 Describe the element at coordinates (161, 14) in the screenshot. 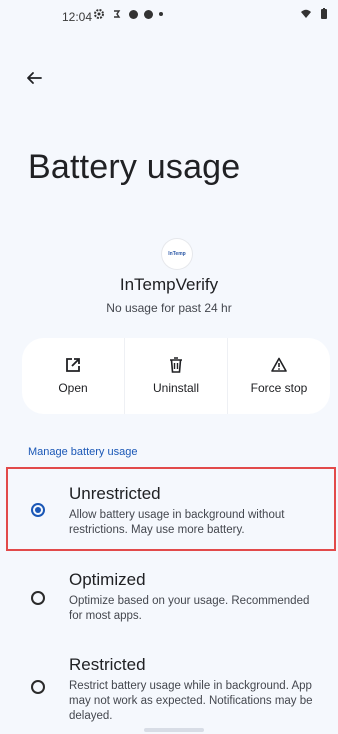

I see `more-notifications-icon` at that location.